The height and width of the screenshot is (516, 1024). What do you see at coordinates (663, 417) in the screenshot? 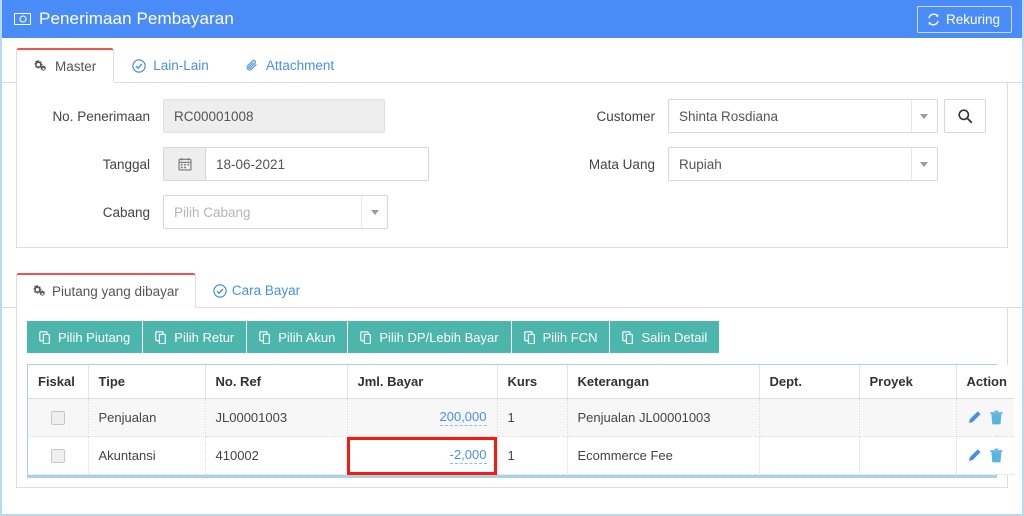
I see `cell-keterangan: Penjualan JL00001003` at bounding box center [663, 417].